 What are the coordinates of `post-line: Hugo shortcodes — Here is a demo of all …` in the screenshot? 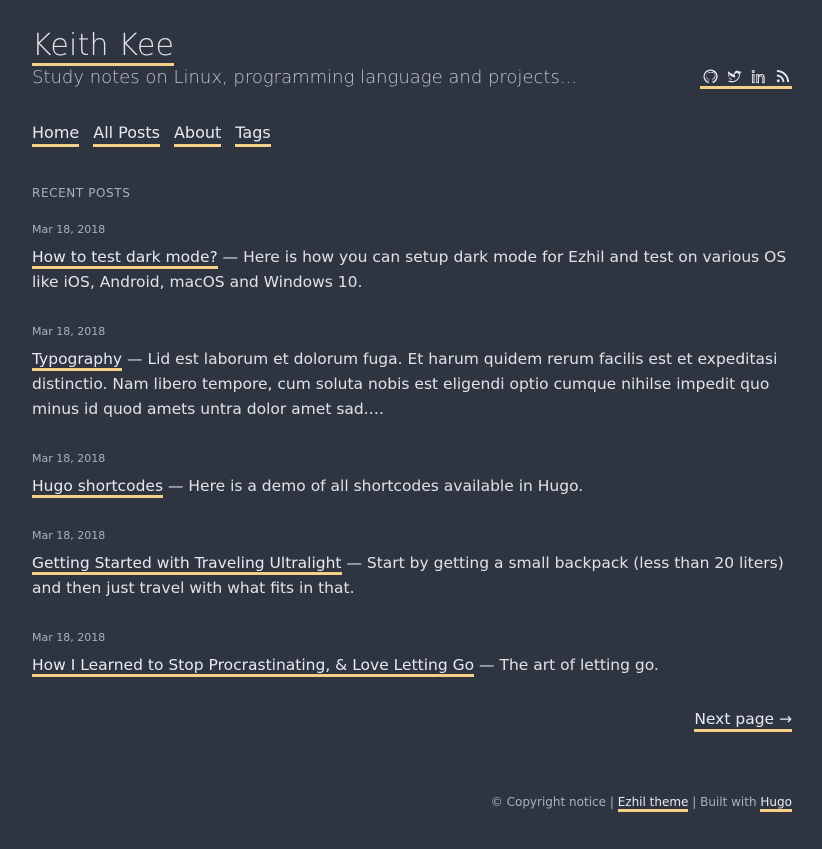 It's located at (412, 486).